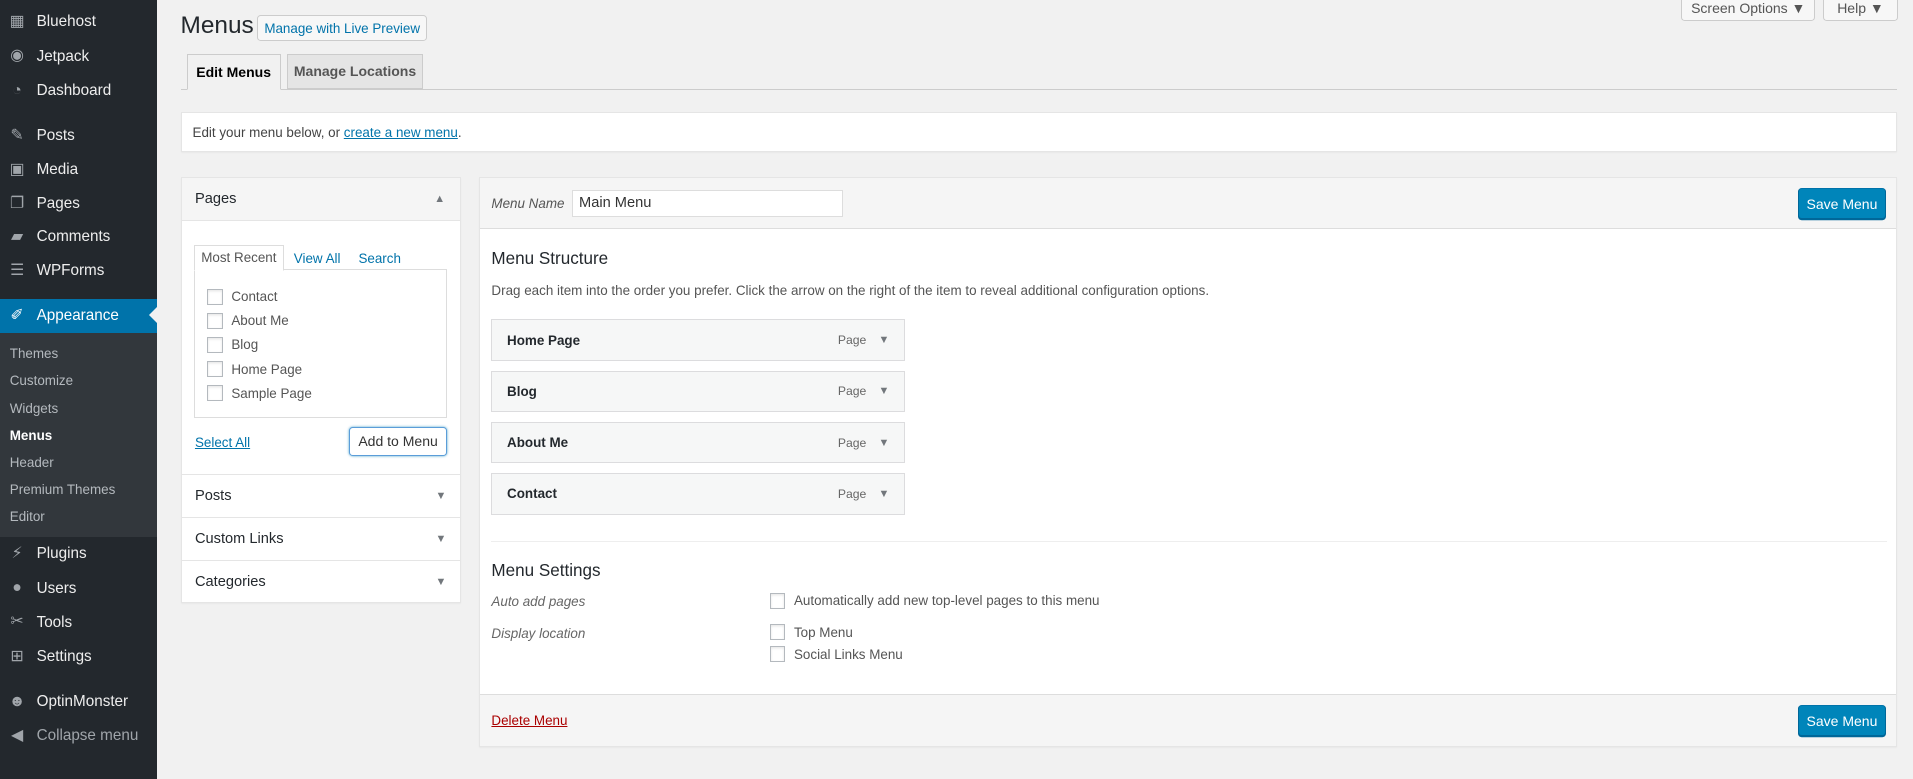 The height and width of the screenshot is (779, 1913). I want to click on section-custom-links: Custom Links ▼, so click(321, 538).